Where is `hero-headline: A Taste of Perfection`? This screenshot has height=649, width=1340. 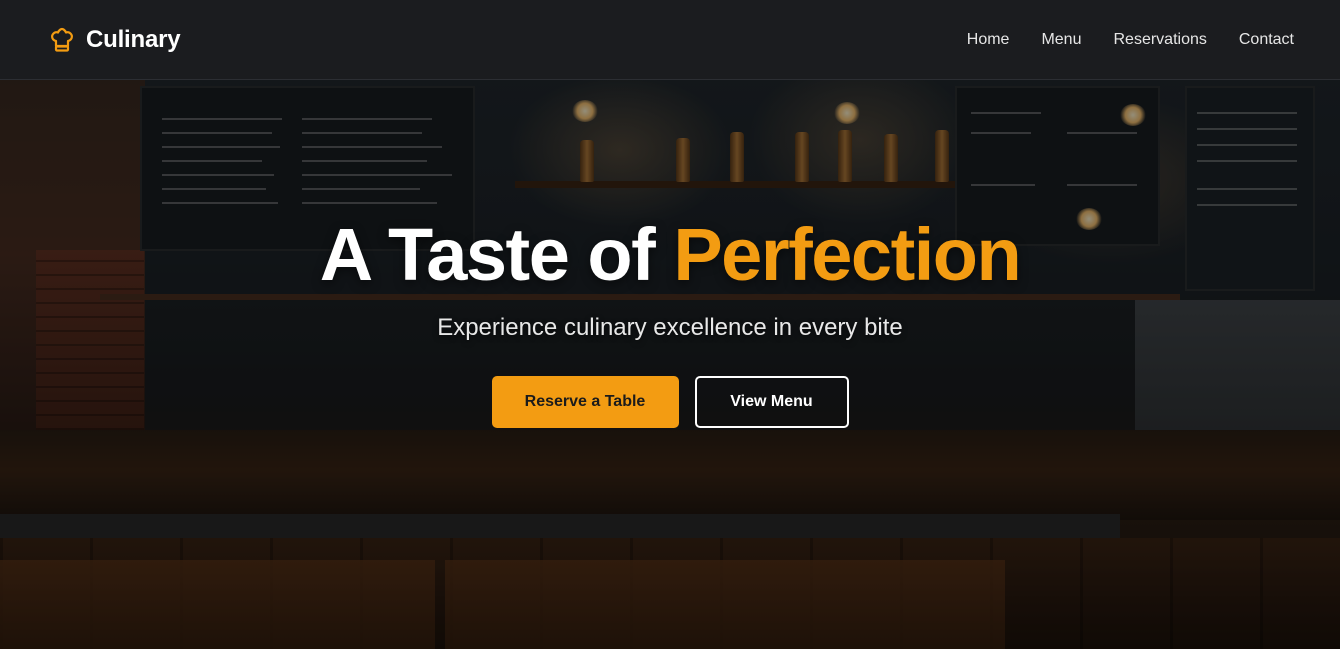
hero-headline: A Taste of Perfection is located at coordinates (670, 255).